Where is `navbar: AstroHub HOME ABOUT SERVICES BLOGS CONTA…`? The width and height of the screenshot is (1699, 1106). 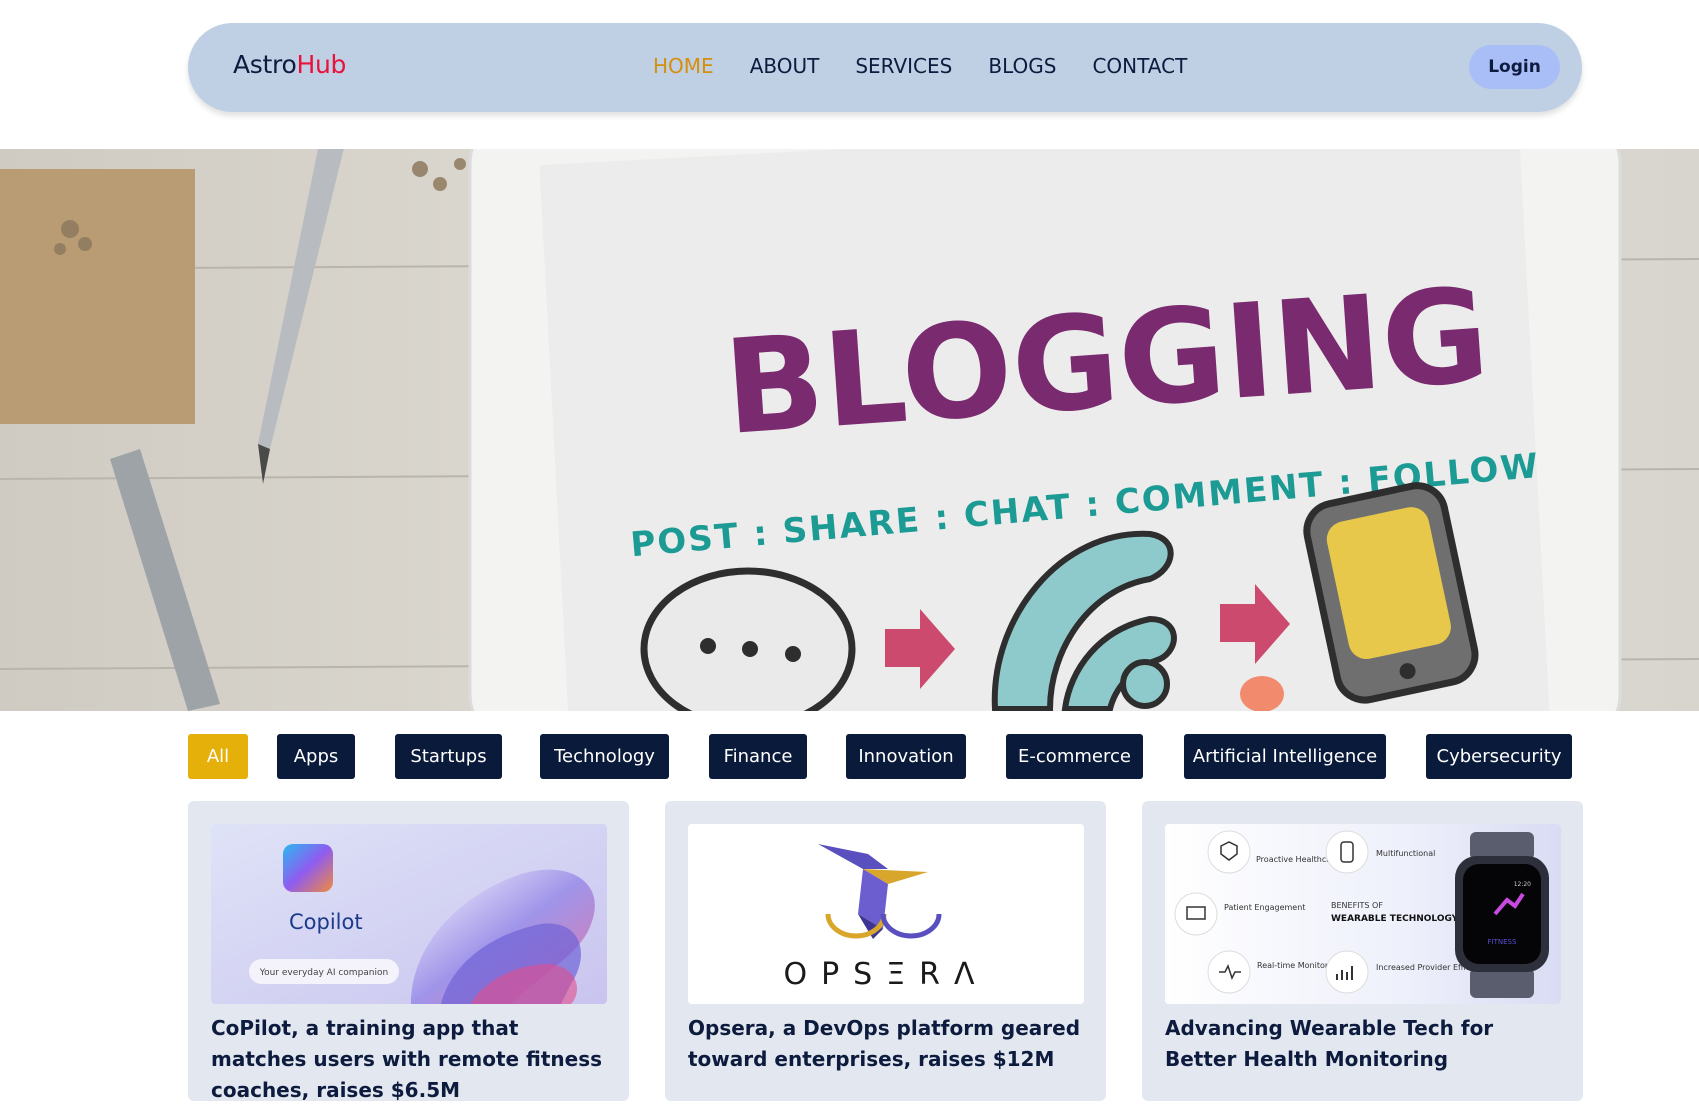
navbar: AstroHub HOME ABOUT SERVICES BLOGS CONTA… is located at coordinates (885, 67).